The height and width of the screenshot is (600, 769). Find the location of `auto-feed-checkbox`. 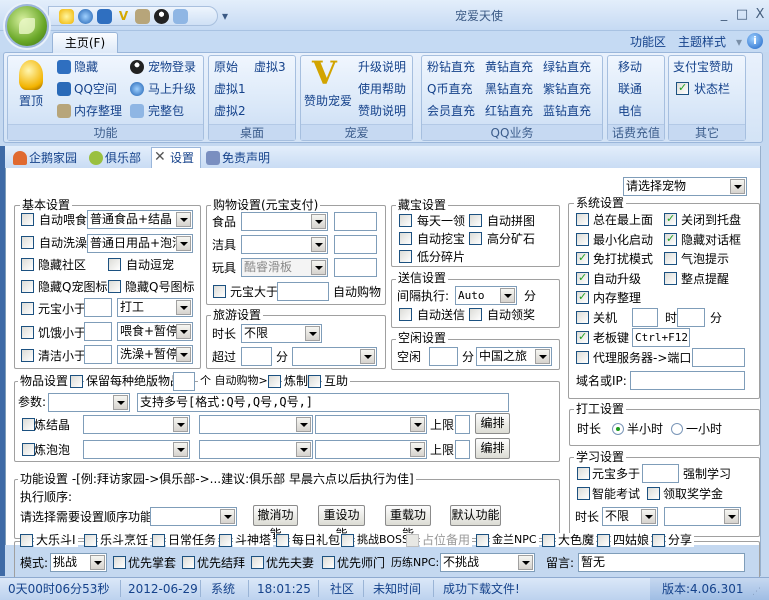

auto-feed-checkbox is located at coordinates (27, 219).